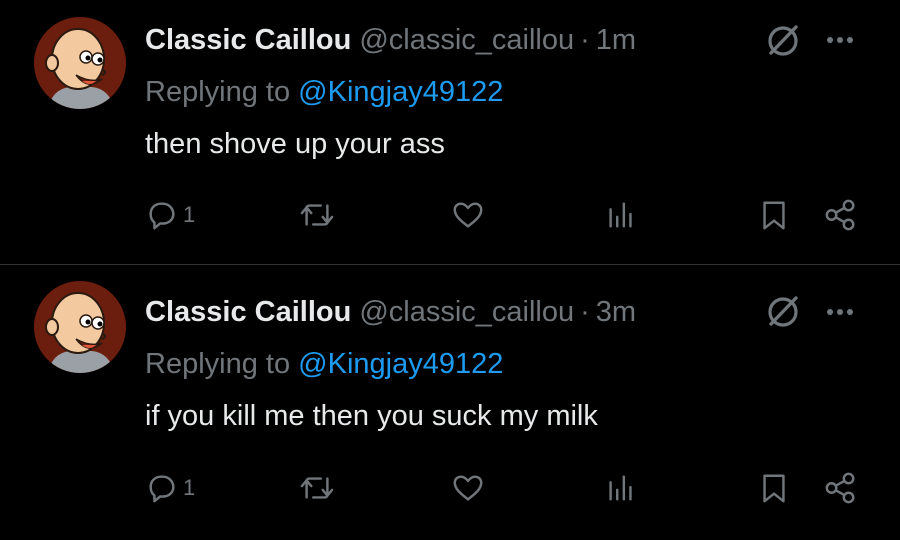 The image size is (900, 540). Describe the element at coordinates (371, 416) in the screenshot. I see `tweet-text: if you kill me then you suck my milk` at that location.